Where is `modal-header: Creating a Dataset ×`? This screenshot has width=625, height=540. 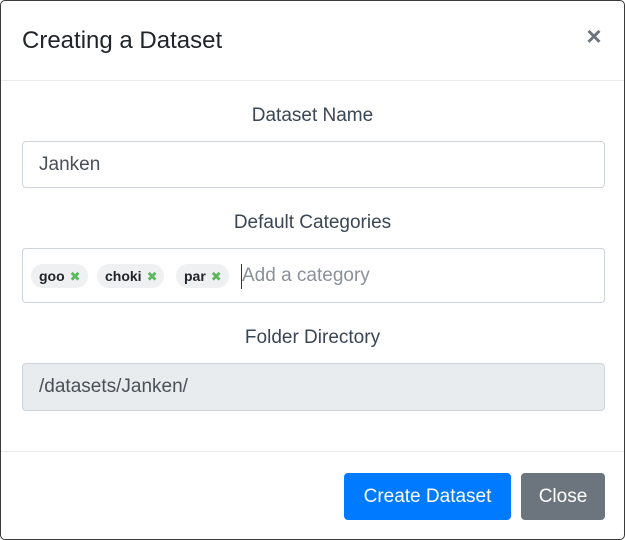
modal-header: Creating a Dataset × is located at coordinates (312, 41).